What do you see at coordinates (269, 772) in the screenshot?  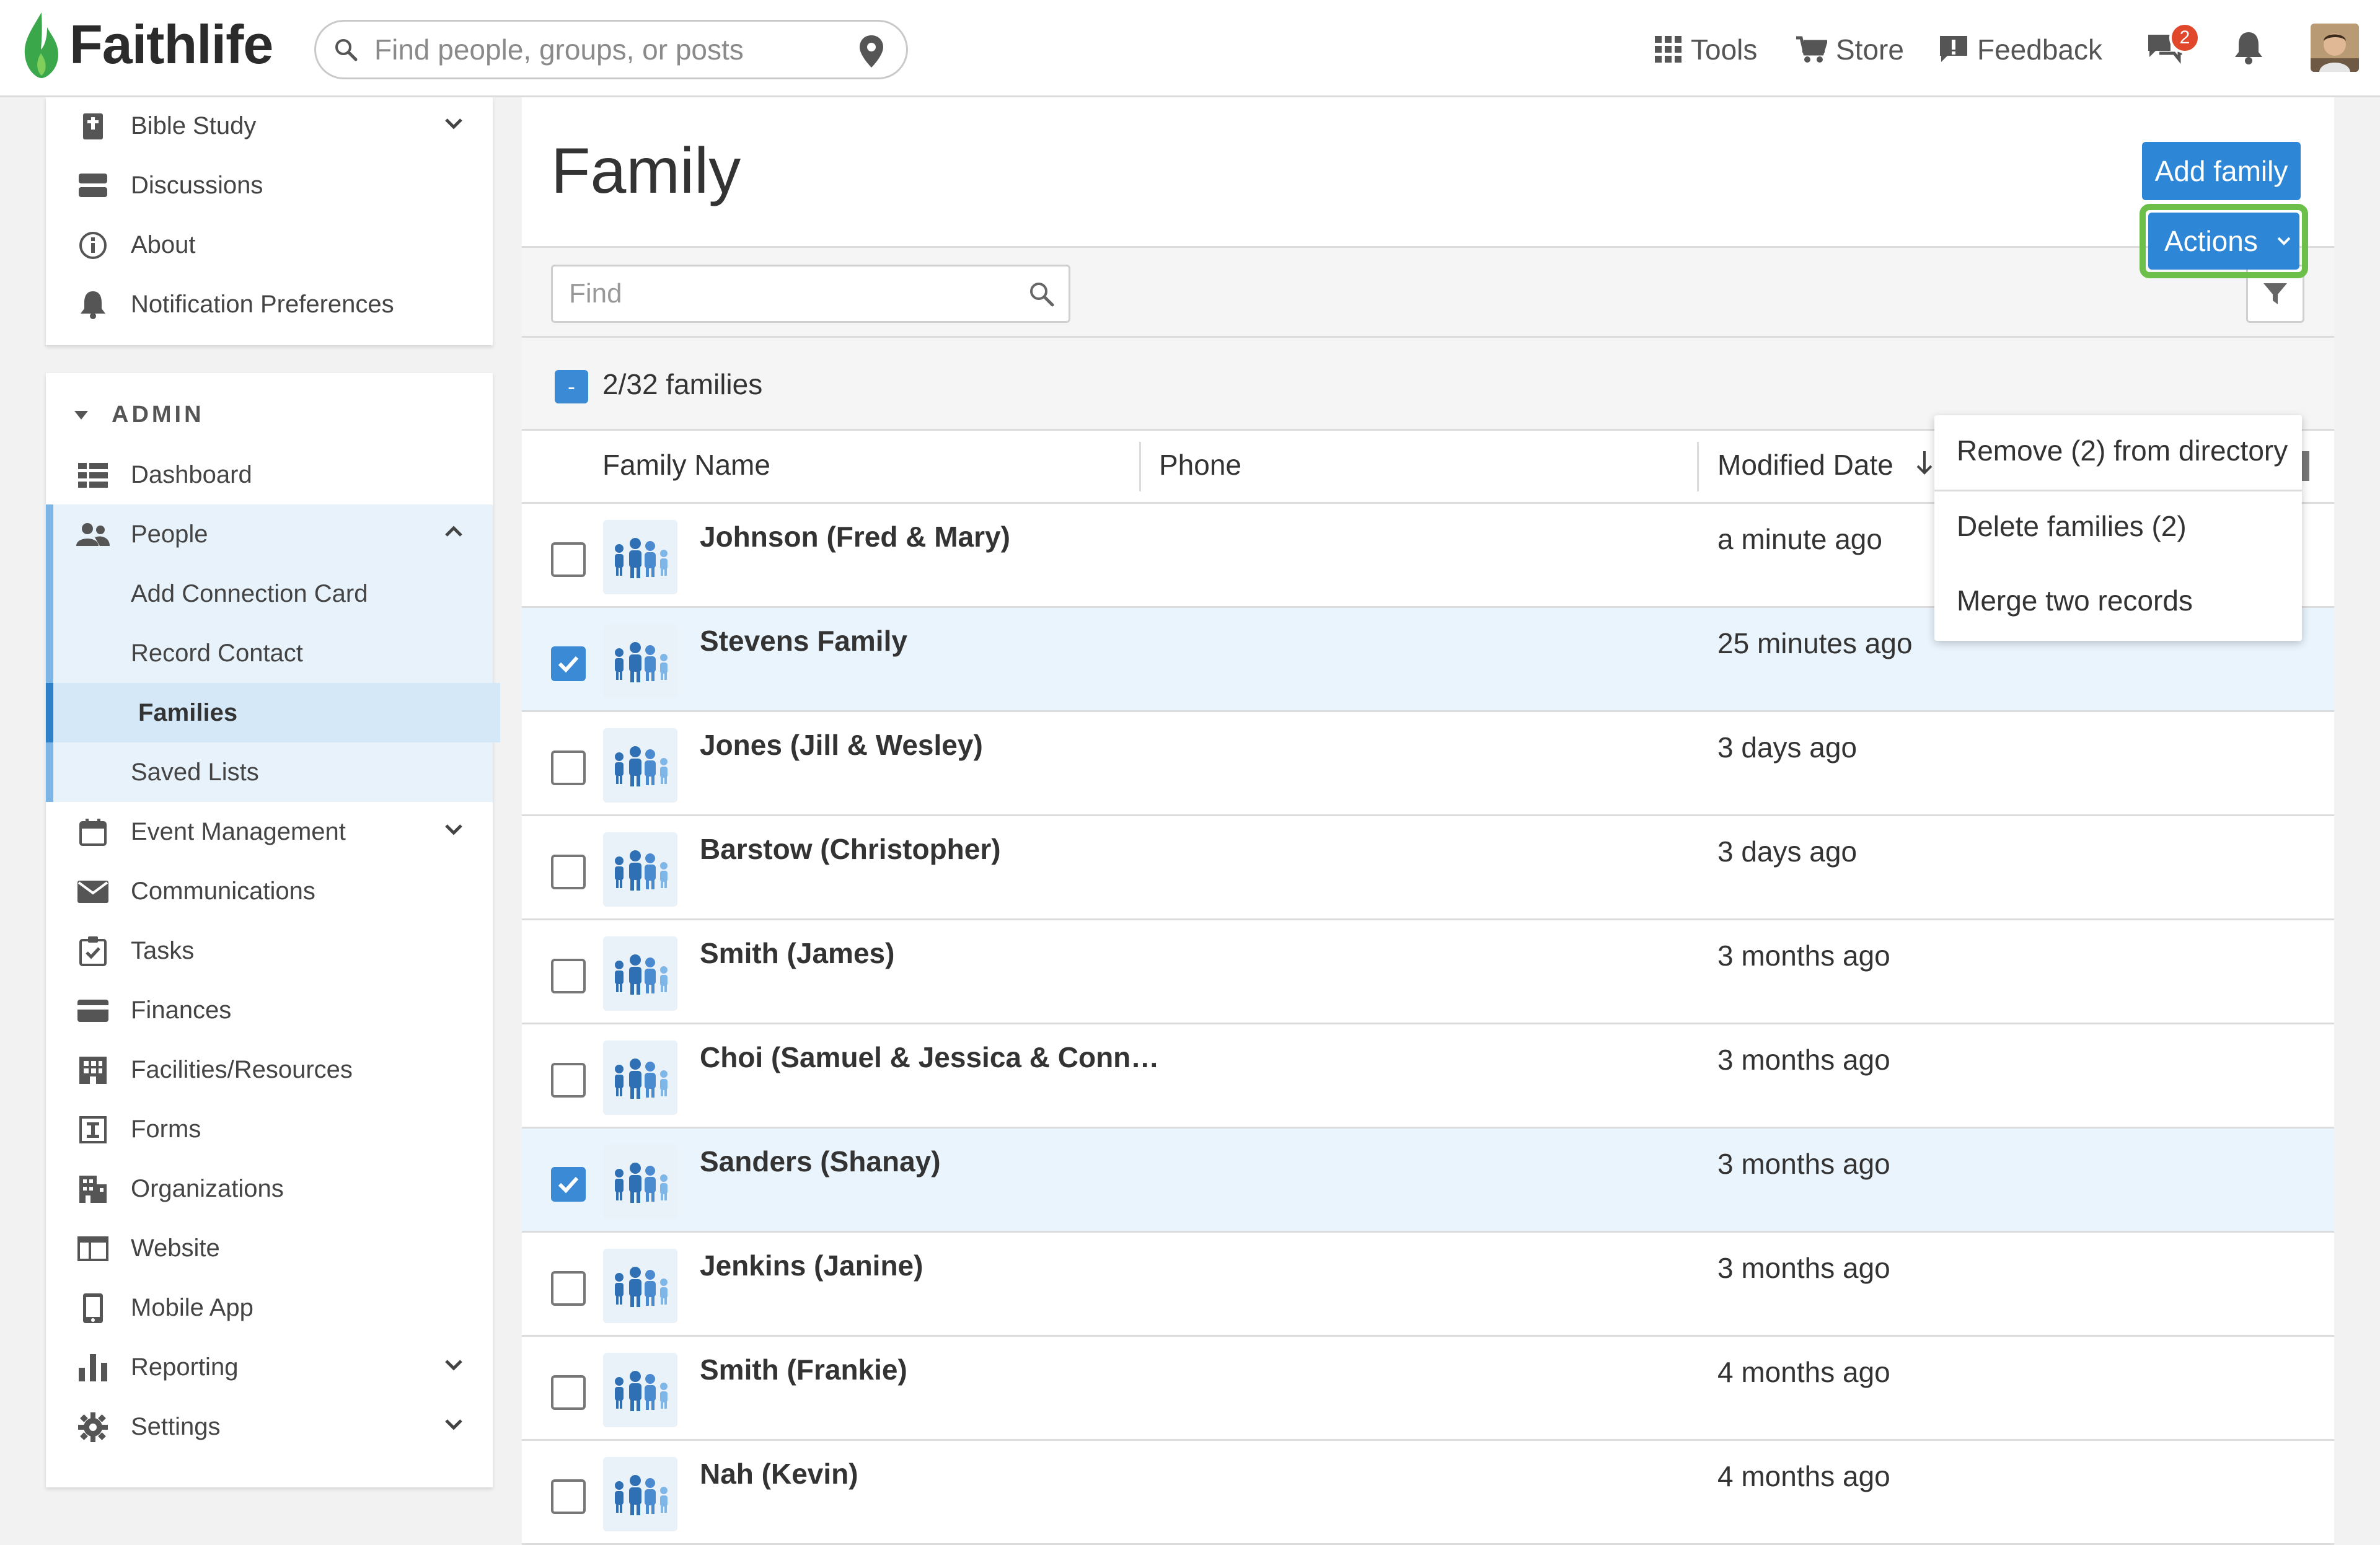 I see `sidebar-item-saved-lists: Saved Lists` at bounding box center [269, 772].